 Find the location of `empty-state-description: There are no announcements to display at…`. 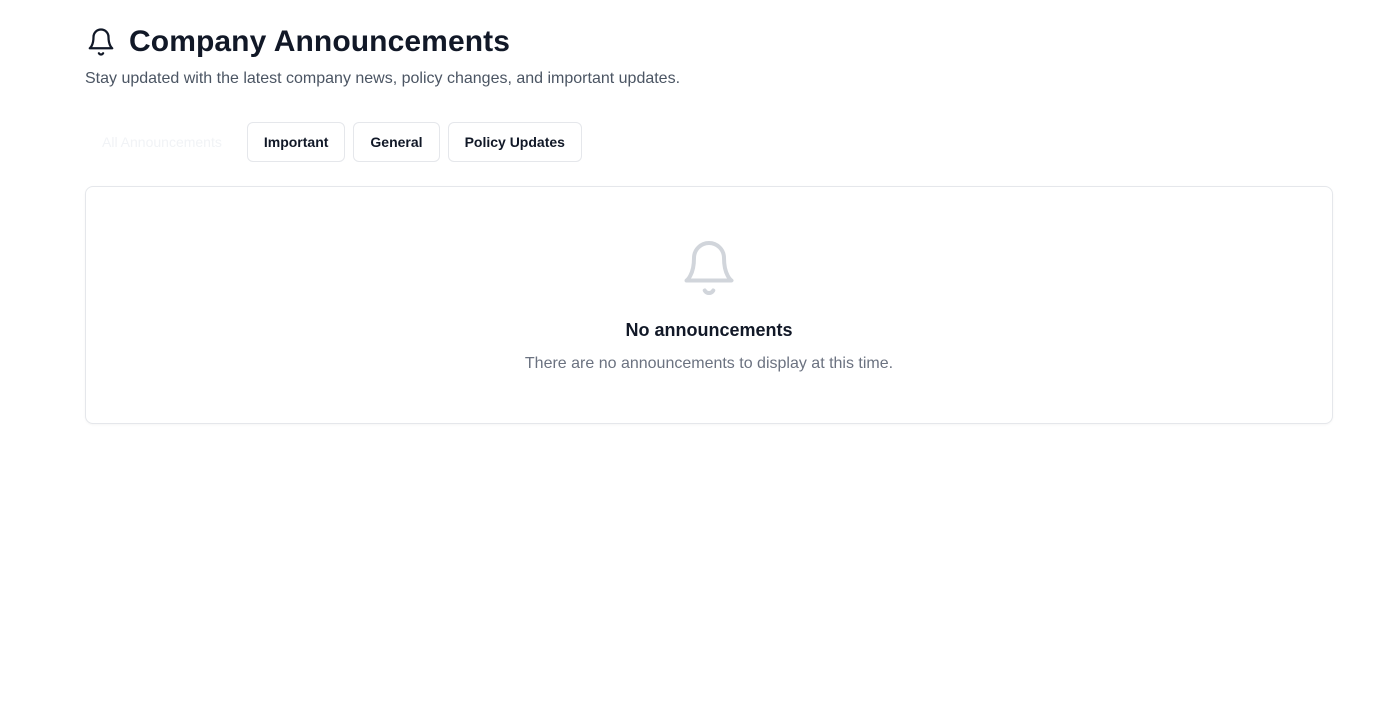

empty-state-description: There are no announcements to display at… is located at coordinates (709, 363).